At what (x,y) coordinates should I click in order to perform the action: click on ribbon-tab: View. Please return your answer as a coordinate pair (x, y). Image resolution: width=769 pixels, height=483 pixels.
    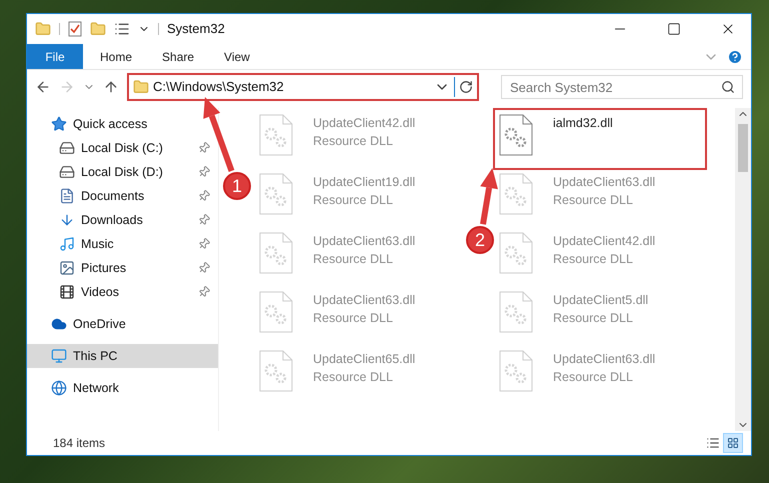
    Looking at the image, I should click on (237, 56).